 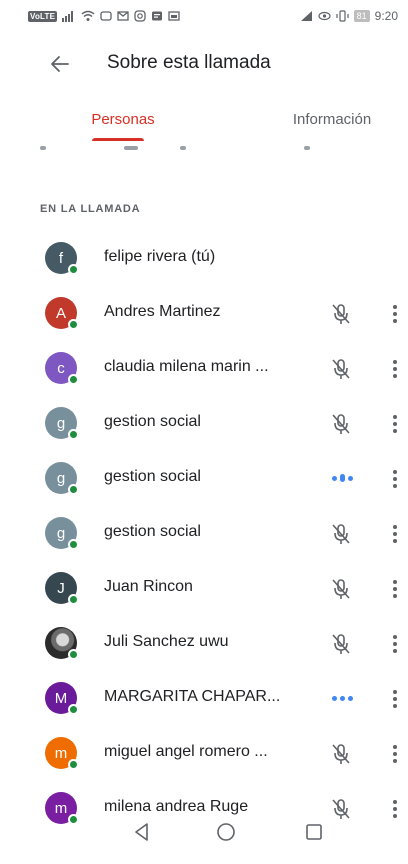 I want to click on nfc-icon, so click(x=306, y=16).